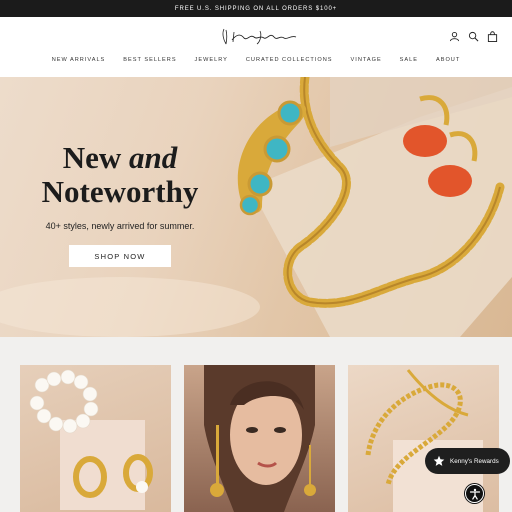 This screenshot has width=512, height=512. What do you see at coordinates (120, 226) in the screenshot?
I see `hero-subtitle: 40+ styles, newly arrived for summer.` at bounding box center [120, 226].